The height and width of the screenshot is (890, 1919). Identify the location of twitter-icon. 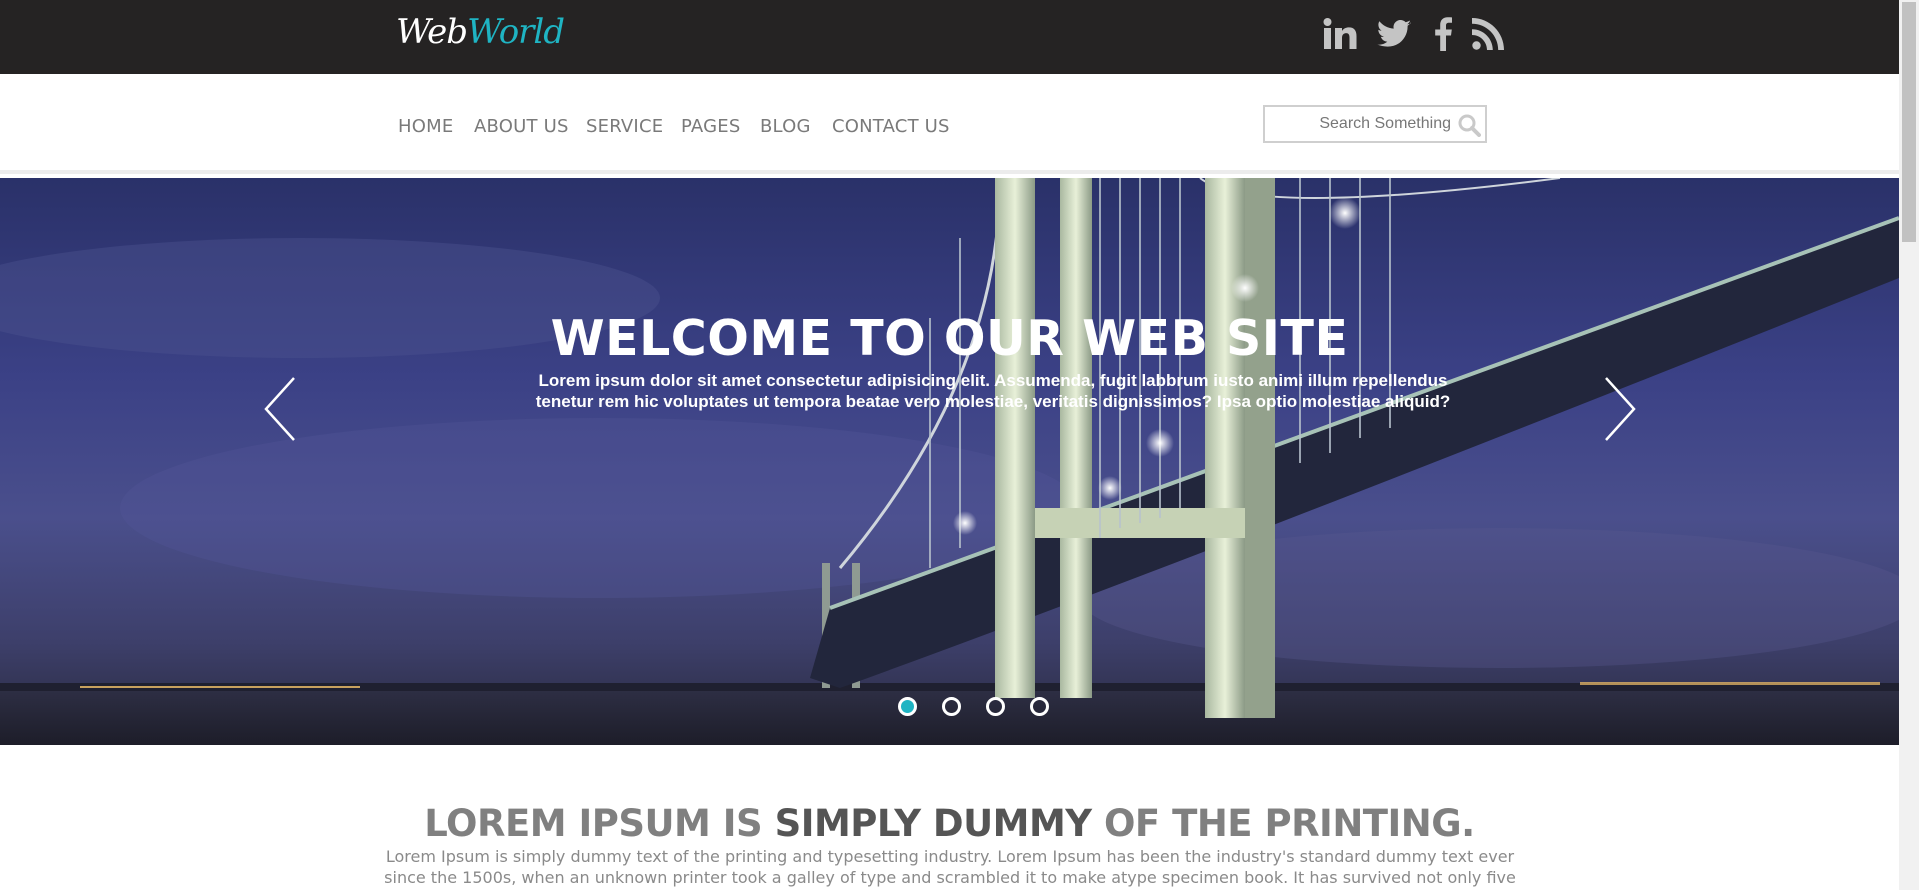
(1394, 34).